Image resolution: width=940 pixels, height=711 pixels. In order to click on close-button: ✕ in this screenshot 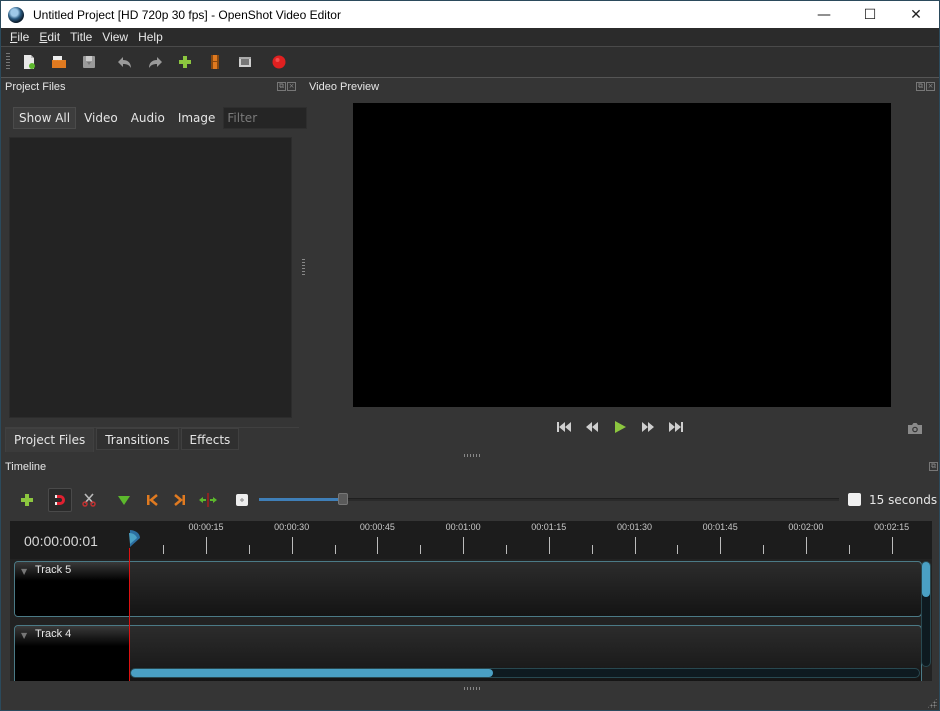, I will do `click(916, 14)`.